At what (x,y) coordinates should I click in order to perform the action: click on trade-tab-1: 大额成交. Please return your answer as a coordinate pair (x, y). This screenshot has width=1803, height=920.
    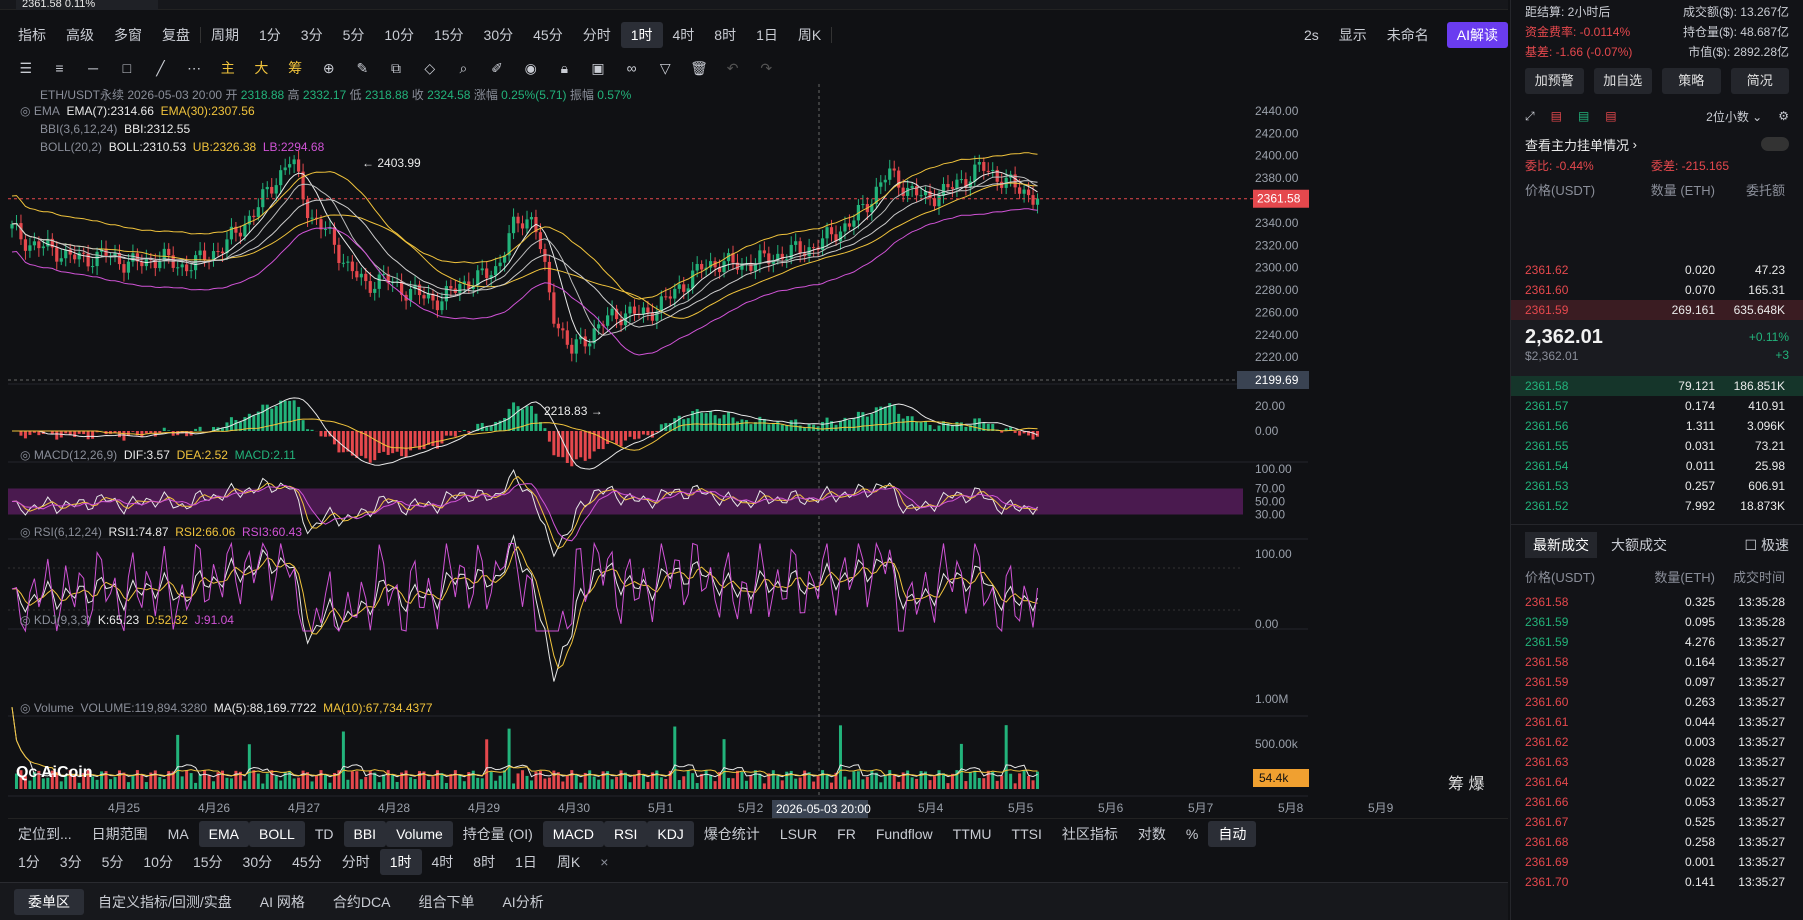
    Looking at the image, I should click on (1639, 545).